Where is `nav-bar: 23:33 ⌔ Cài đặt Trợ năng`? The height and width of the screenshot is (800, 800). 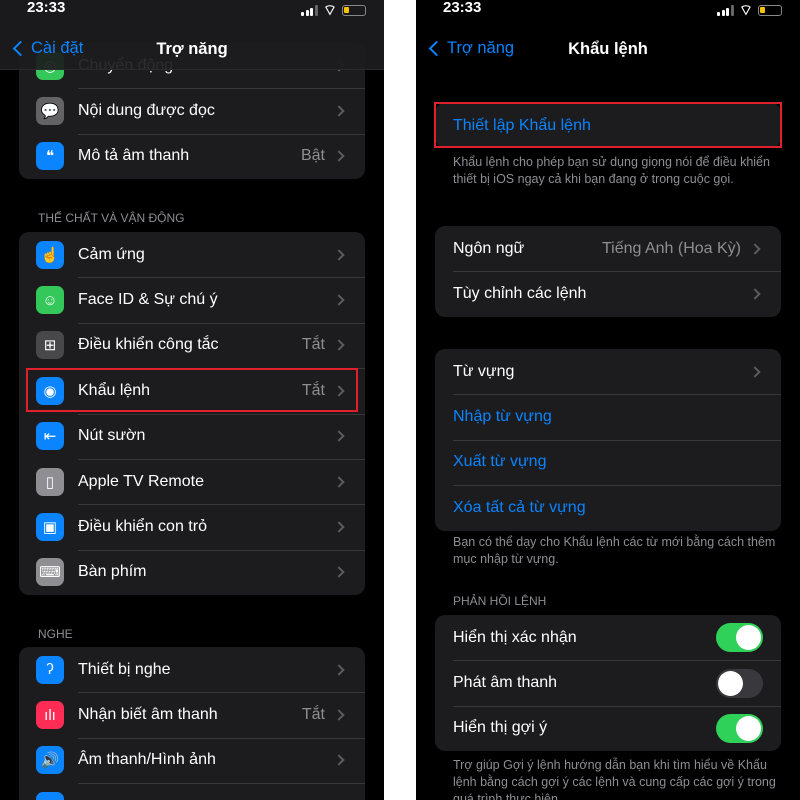
nav-bar: 23:33 ⌔ Cài đặt Trợ năng is located at coordinates (192, 35).